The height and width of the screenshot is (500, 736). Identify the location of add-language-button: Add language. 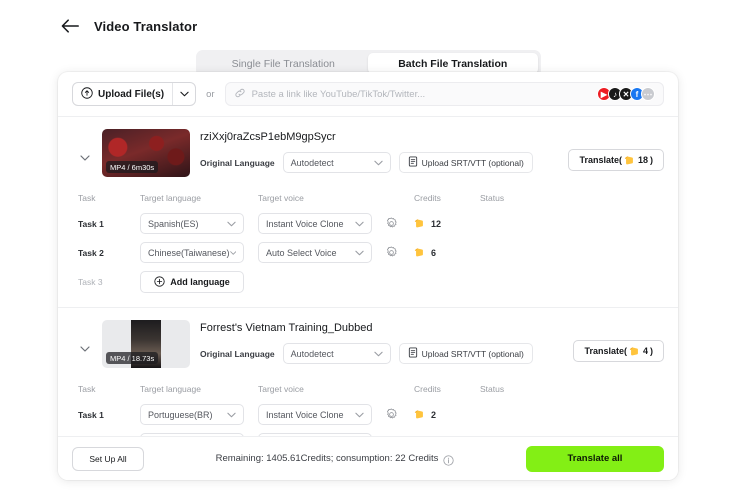
(192, 282).